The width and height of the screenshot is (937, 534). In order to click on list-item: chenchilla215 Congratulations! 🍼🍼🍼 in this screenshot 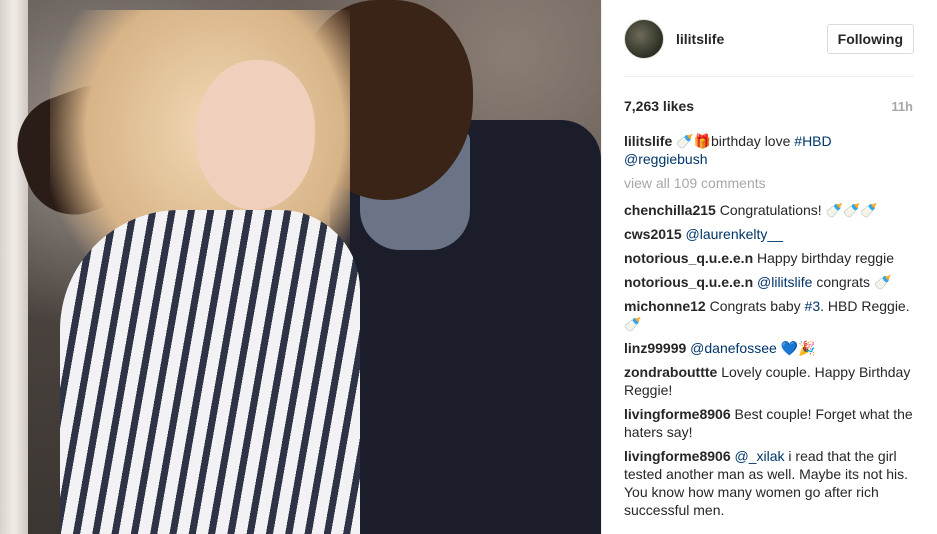, I will do `click(770, 210)`.